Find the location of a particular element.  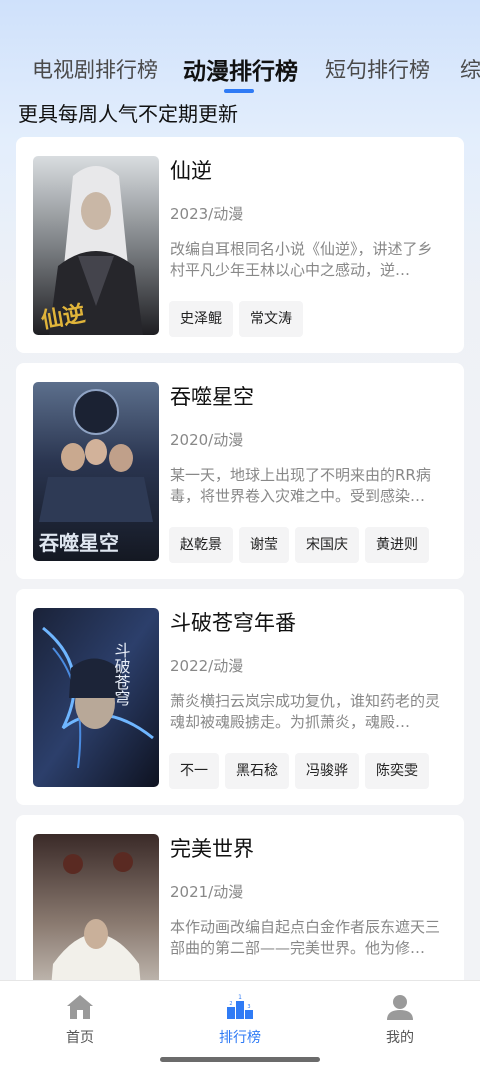

poster-image: 斗破苍穹 is located at coordinates (96, 697).